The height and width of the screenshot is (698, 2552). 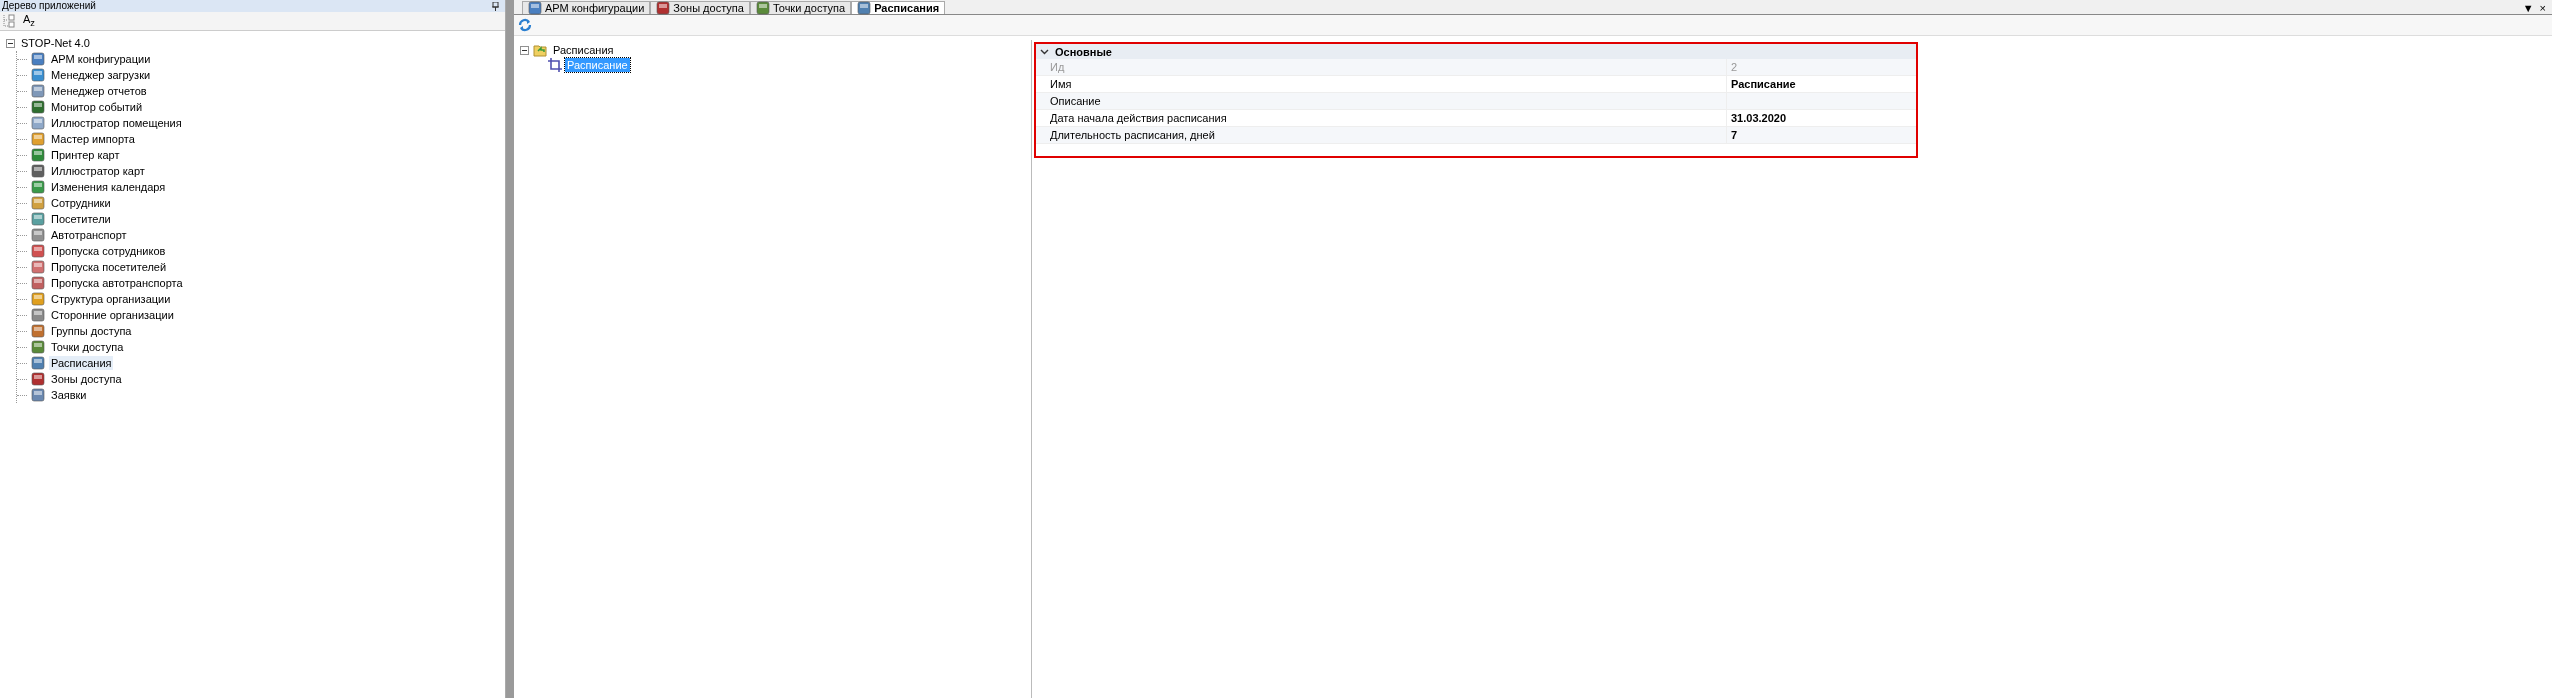 I want to click on pin-icon, so click(x=495, y=6).